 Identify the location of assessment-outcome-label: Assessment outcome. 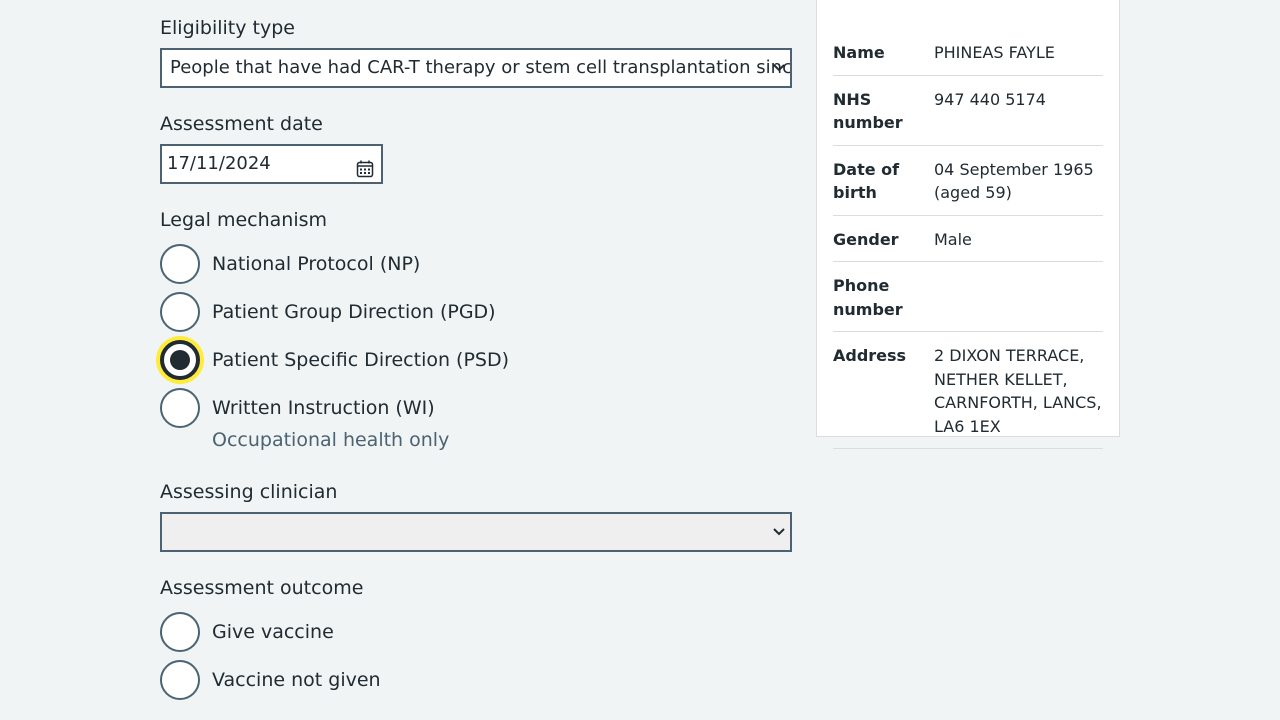
(262, 588).